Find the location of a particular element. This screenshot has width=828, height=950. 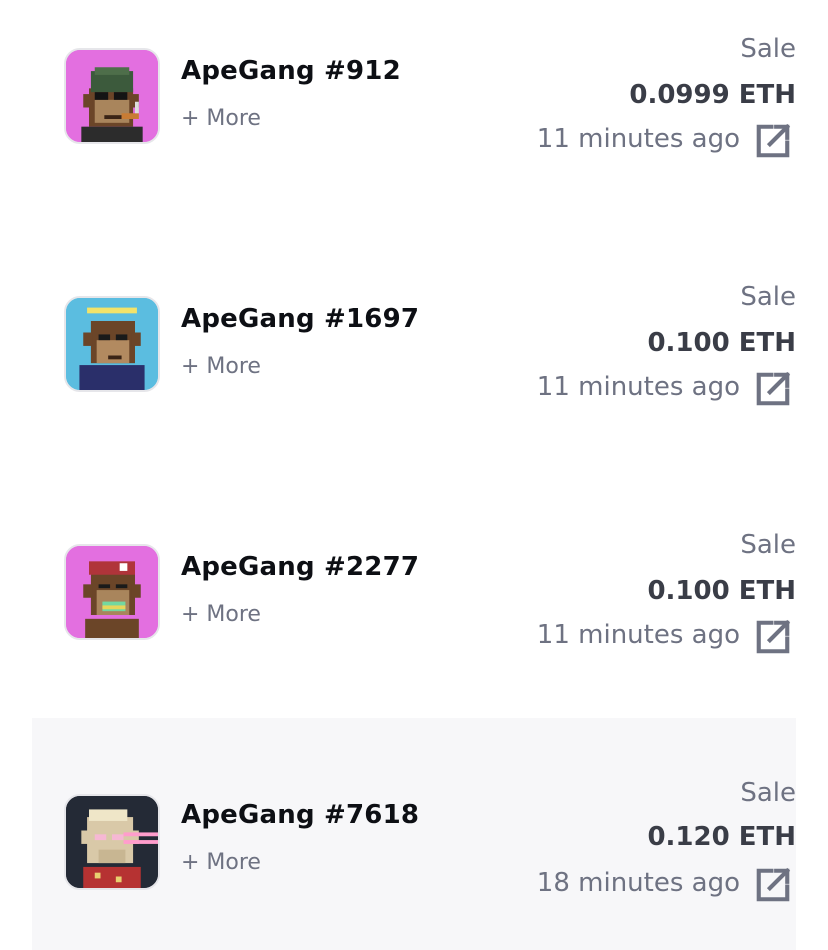

event-time: 18 minutes ago is located at coordinates (638, 883).